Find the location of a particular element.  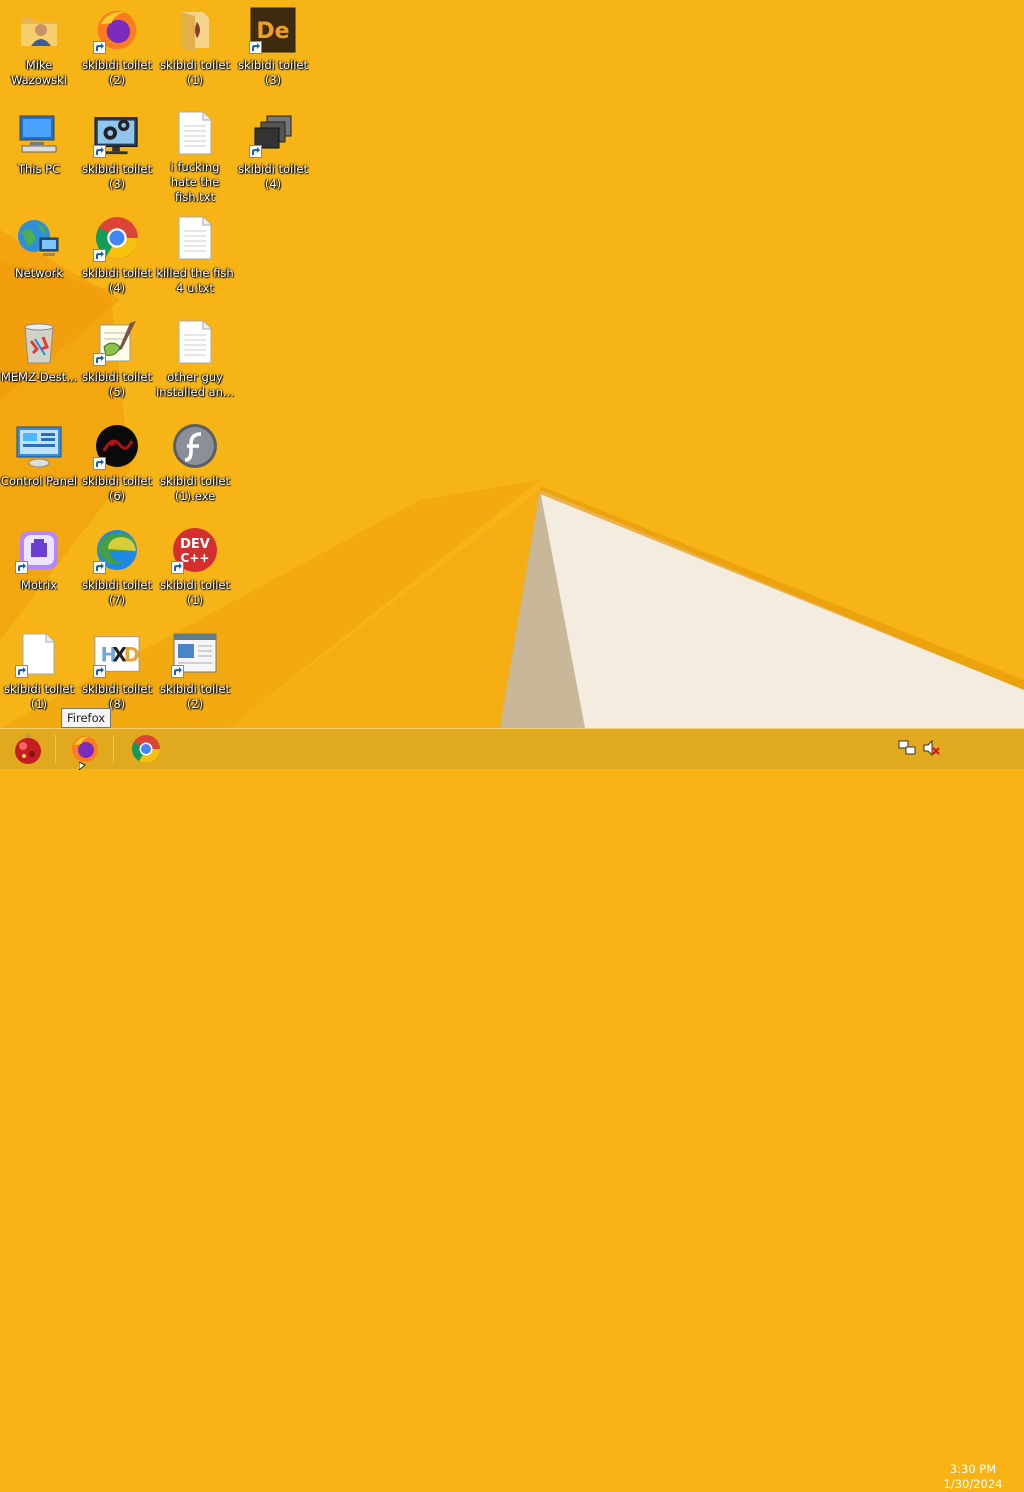

blank-document-icon is located at coordinates (39, 654).